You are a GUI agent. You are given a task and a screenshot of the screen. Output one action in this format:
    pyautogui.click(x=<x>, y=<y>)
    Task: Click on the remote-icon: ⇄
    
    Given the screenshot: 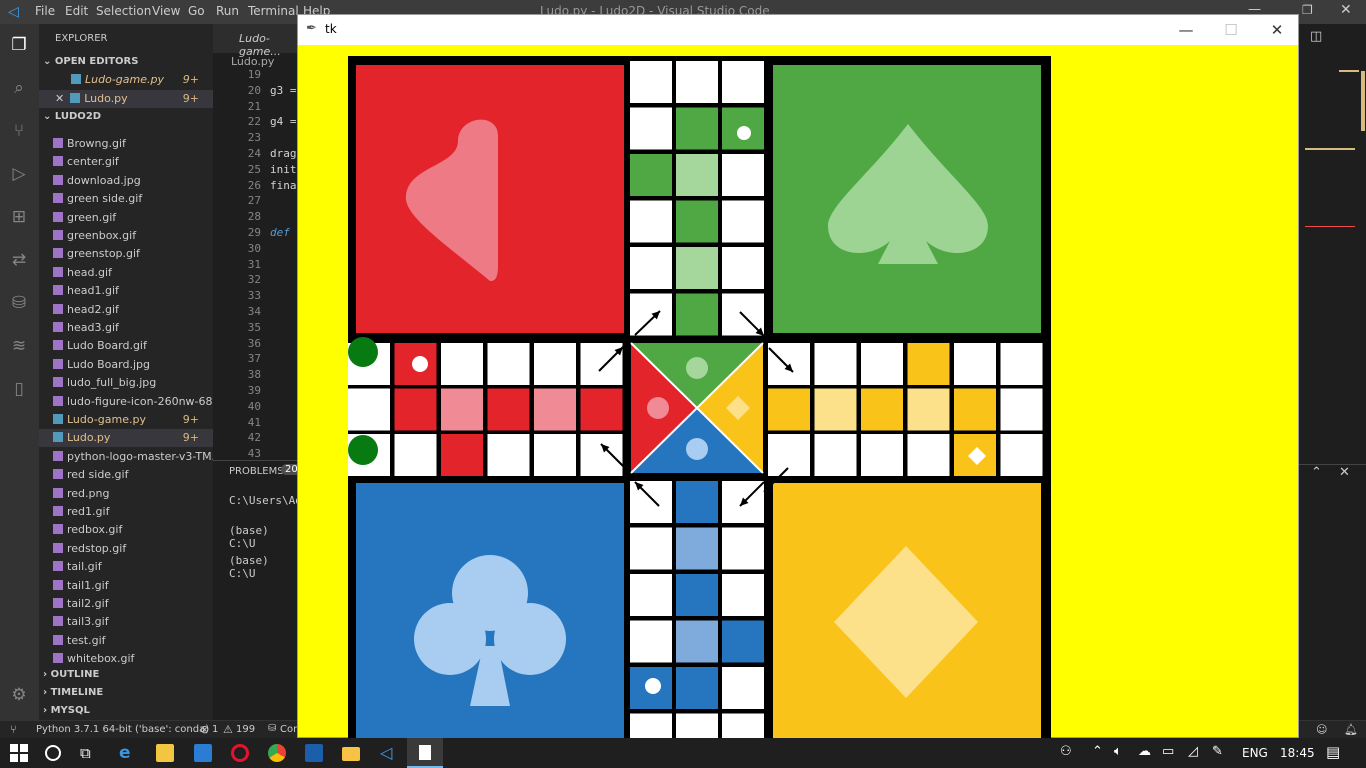 What is the action you would take?
    pyautogui.click(x=19, y=260)
    